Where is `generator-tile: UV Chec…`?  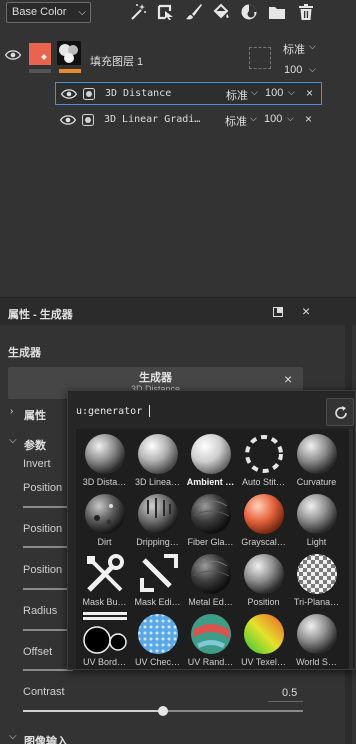
generator-tile: UV Chec… is located at coordinates (157, 640).